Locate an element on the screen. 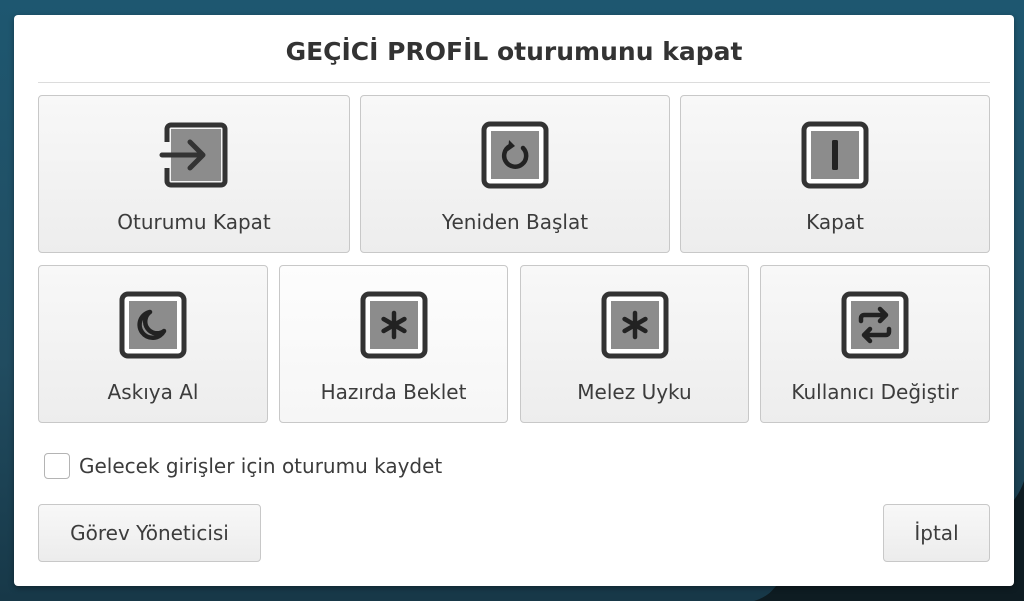 Image resolution: width=1024 pixels, height=601 pixels. restart-button: Yeniden Başlat is located at coordinates (515, 174).